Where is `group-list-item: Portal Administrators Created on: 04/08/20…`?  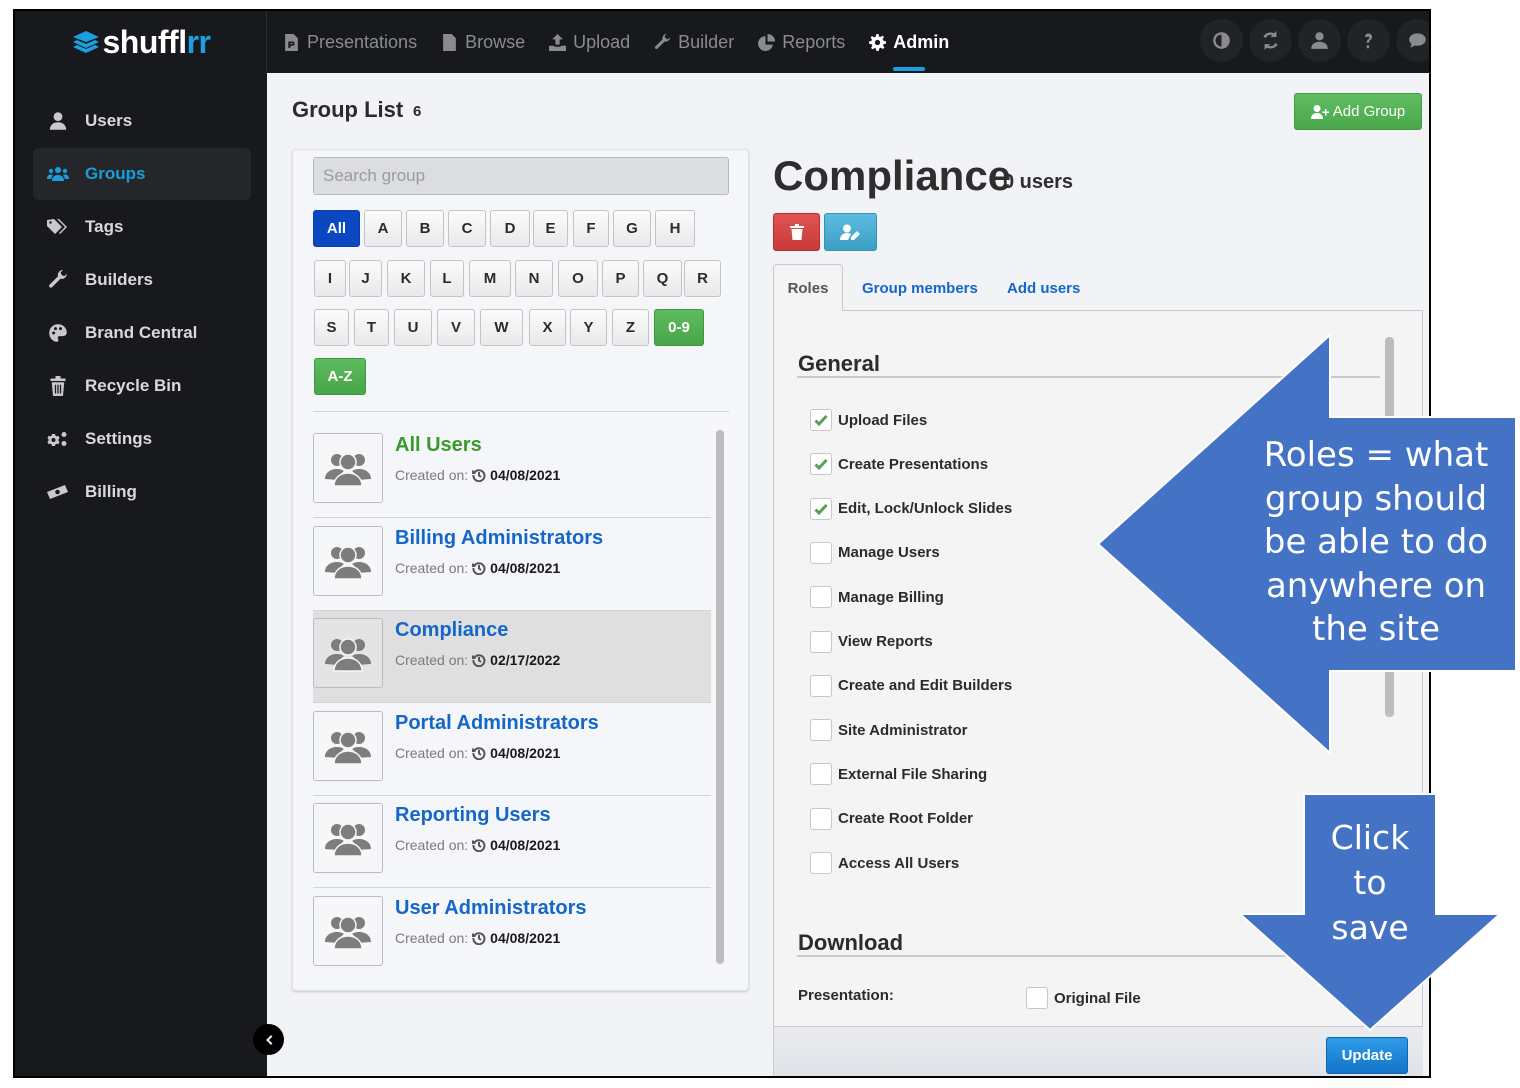
group-list-item: Portal Administrators Created on: 04/08/20… is located at coordinates (512, 750).